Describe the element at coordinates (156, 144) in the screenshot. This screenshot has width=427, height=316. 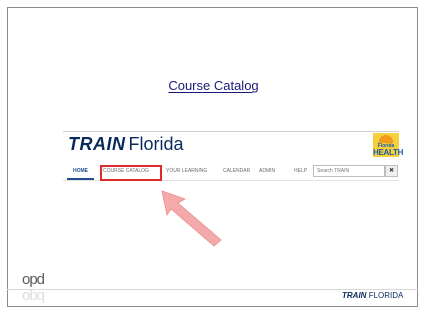
I see `logo-florida-text: Florida` at that location.